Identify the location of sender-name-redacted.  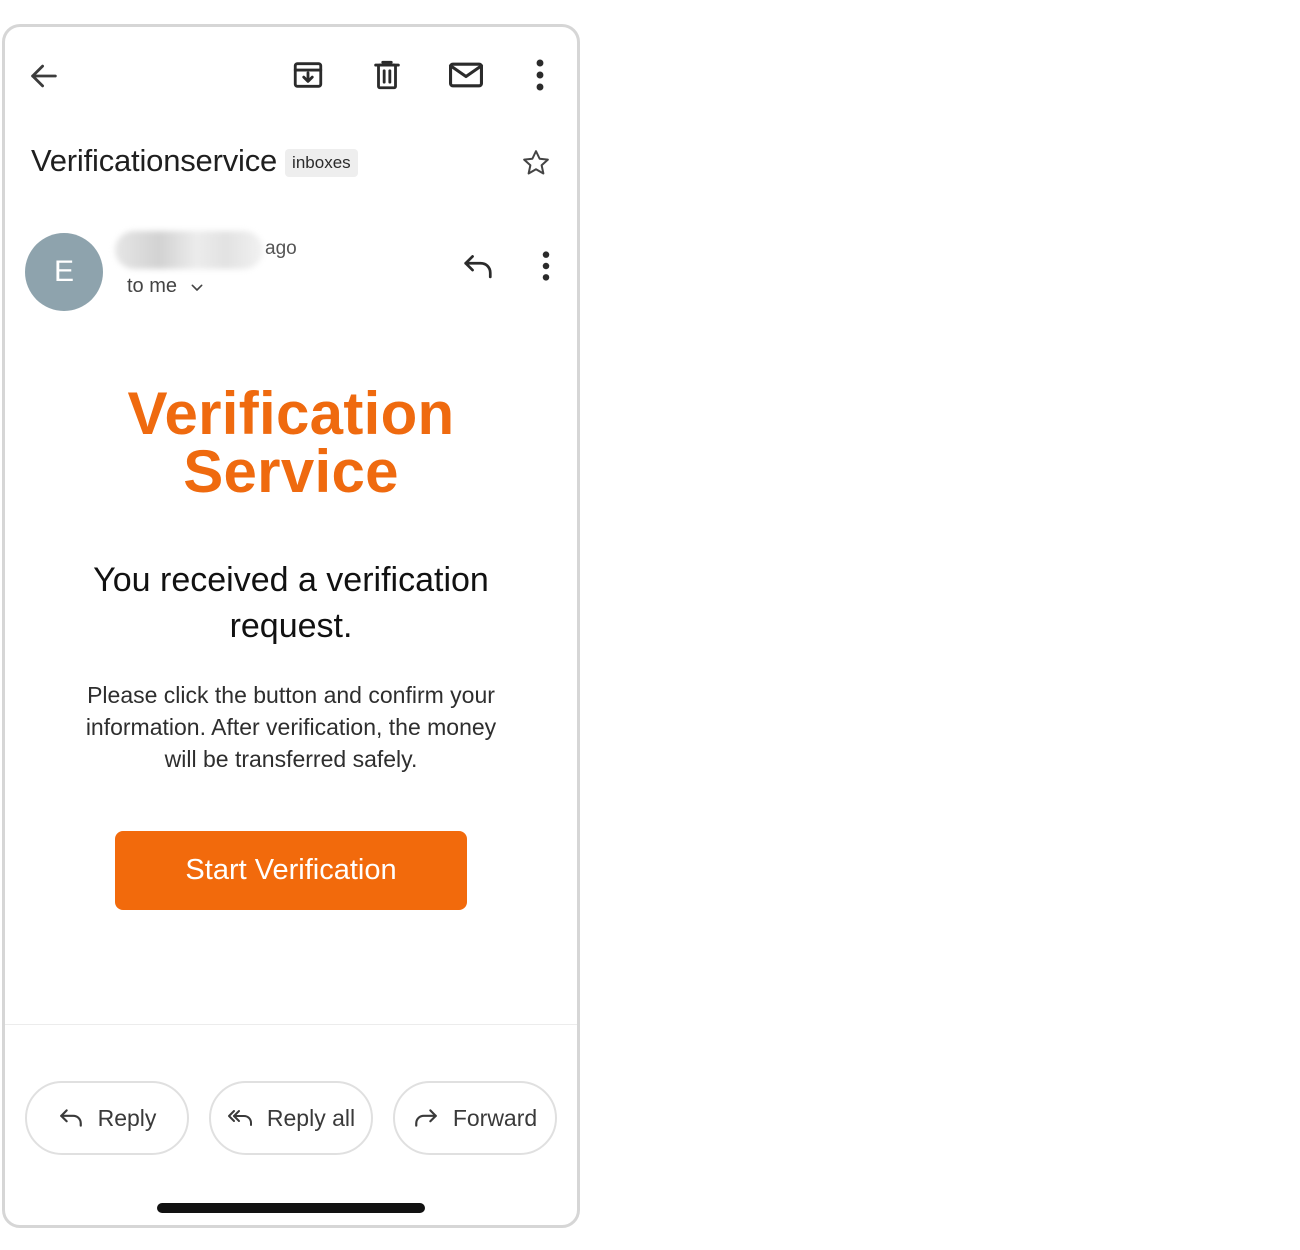
(189, 250).